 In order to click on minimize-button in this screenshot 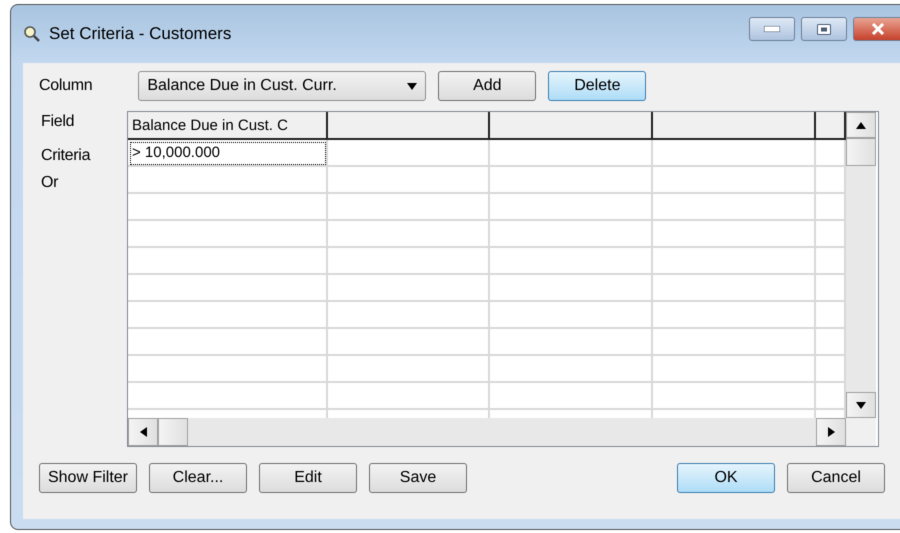, I will do `click(772, 29)`.